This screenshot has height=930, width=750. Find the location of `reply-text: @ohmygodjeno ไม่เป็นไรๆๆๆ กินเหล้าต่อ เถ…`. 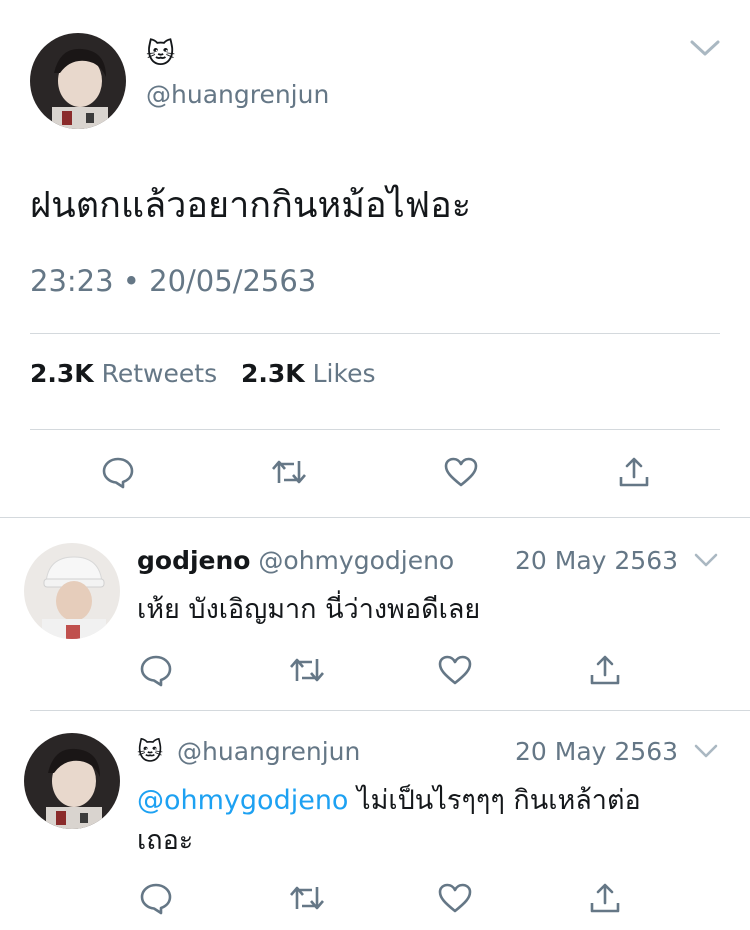

reply-text: @ohmygodjeno ไม่เป็นไรๆๆๆ กินเหล้าต่อ เถ… is located at coordinates (389, 821).